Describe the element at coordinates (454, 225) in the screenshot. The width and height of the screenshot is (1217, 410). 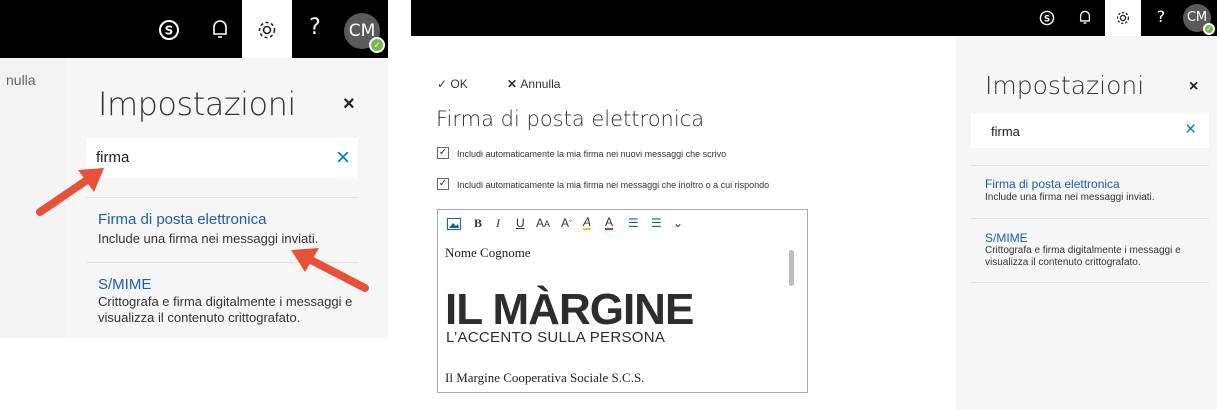
I see `insert-image-icon` at that location.